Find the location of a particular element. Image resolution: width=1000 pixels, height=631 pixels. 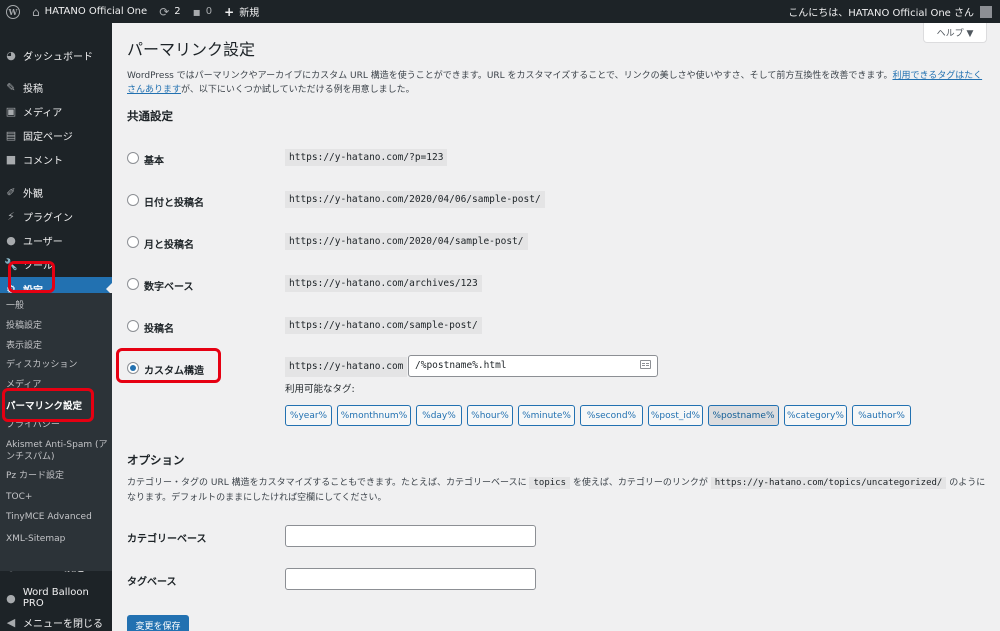

tag-button: %year% is located at coordinates (308, 415).